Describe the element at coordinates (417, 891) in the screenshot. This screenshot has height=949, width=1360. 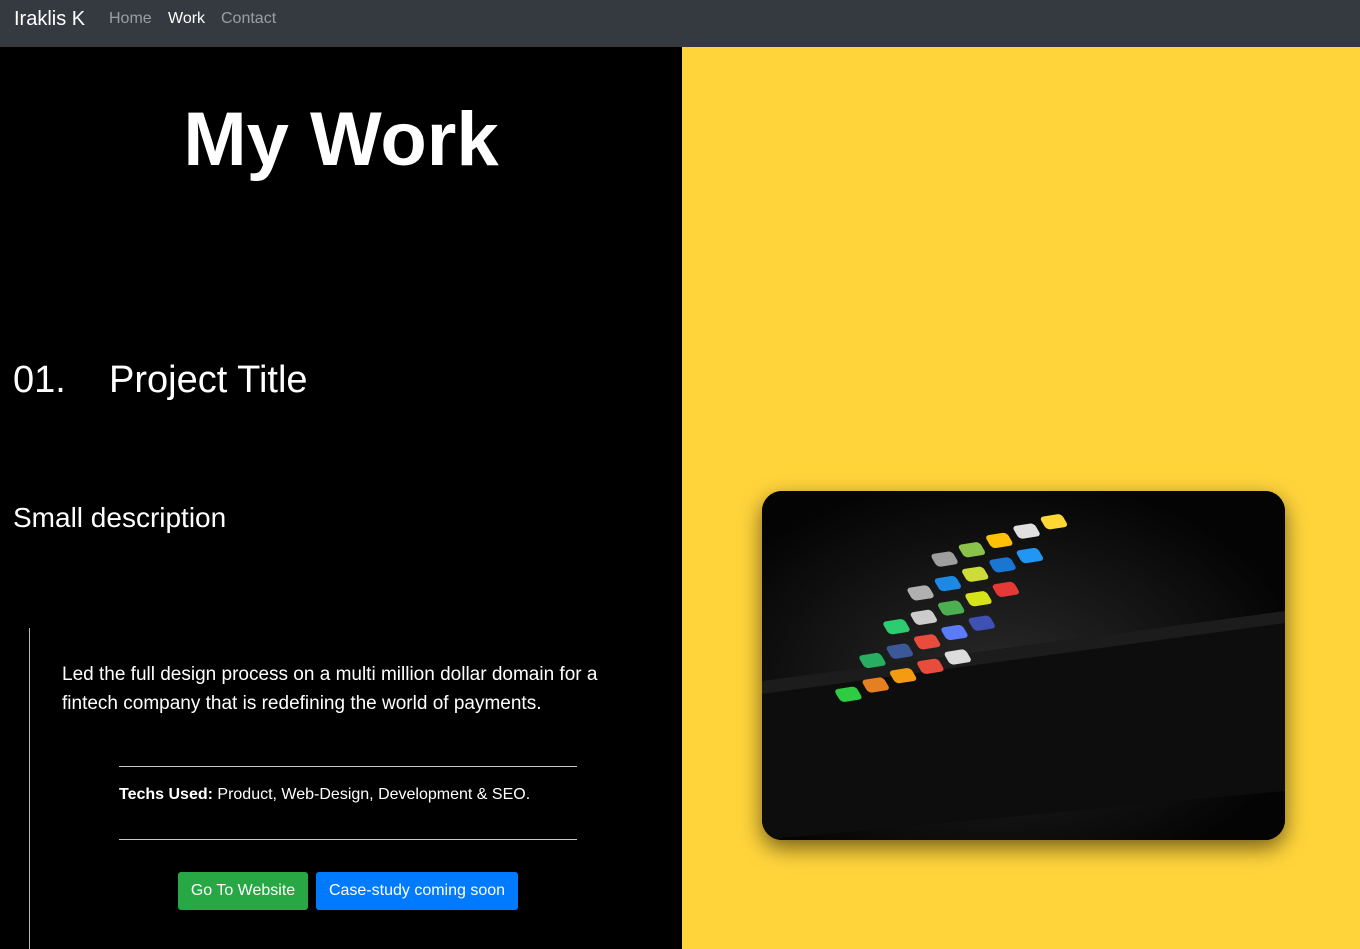
I see `case-study-button: Case-study coming soon` at that location.